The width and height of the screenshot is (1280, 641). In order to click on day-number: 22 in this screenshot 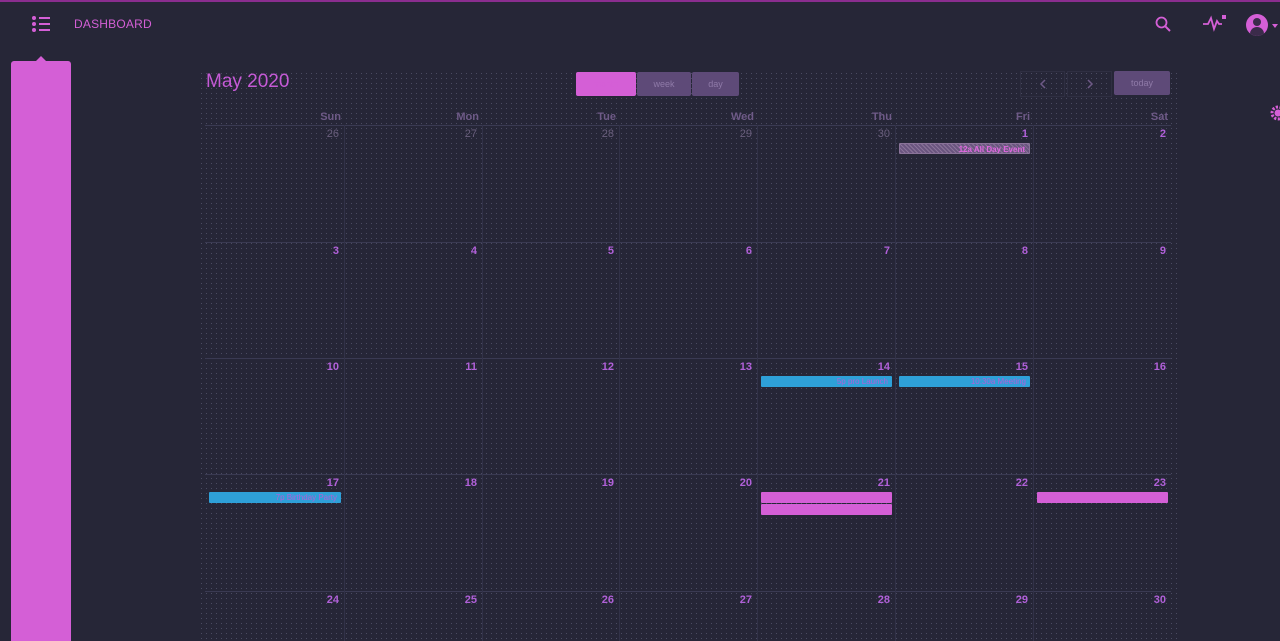, I will do `click(1013, 483)`.